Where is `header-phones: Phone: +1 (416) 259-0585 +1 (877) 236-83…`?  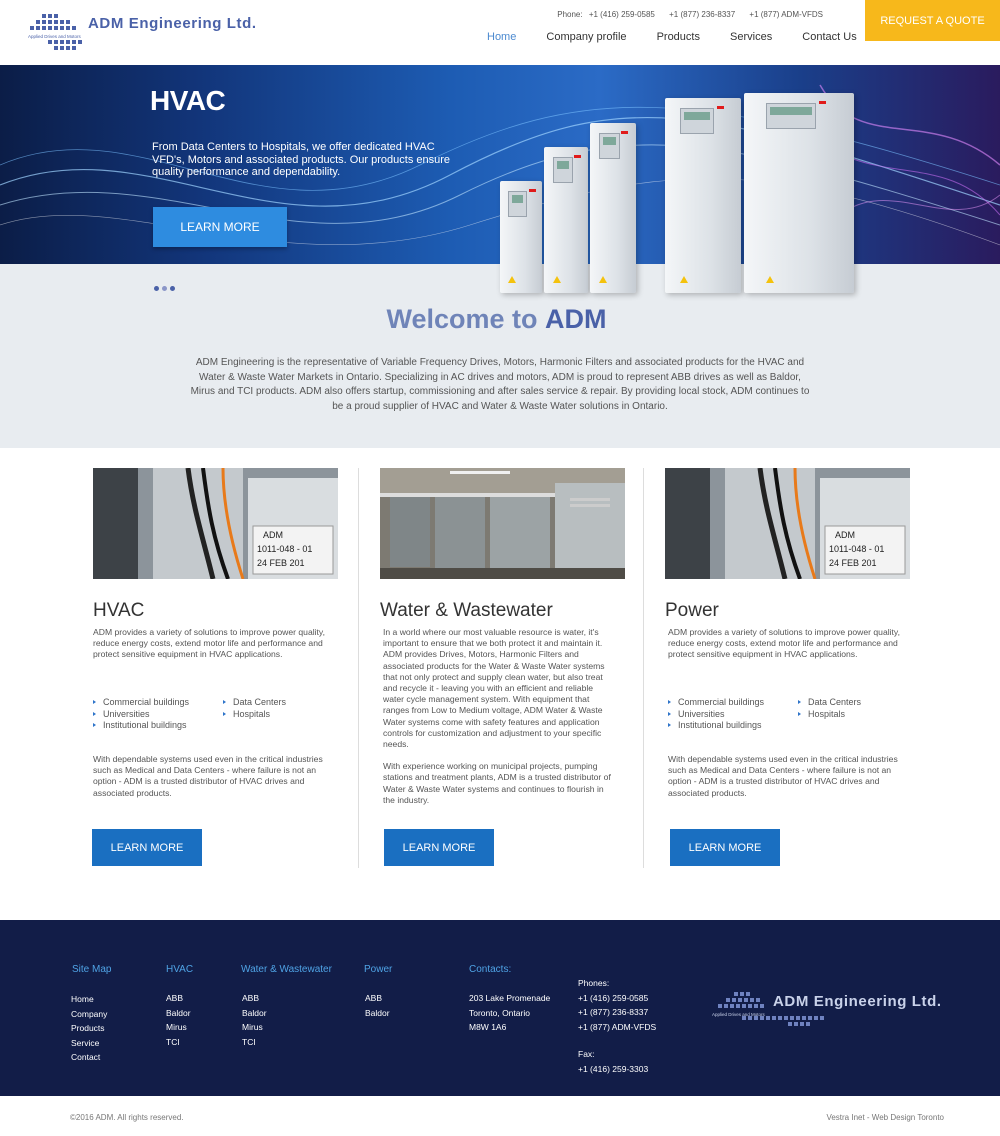 header-phones: Phone: +1 (416) 259-0585 +1 (877) 236-83… is located at coordinates (690, 14).